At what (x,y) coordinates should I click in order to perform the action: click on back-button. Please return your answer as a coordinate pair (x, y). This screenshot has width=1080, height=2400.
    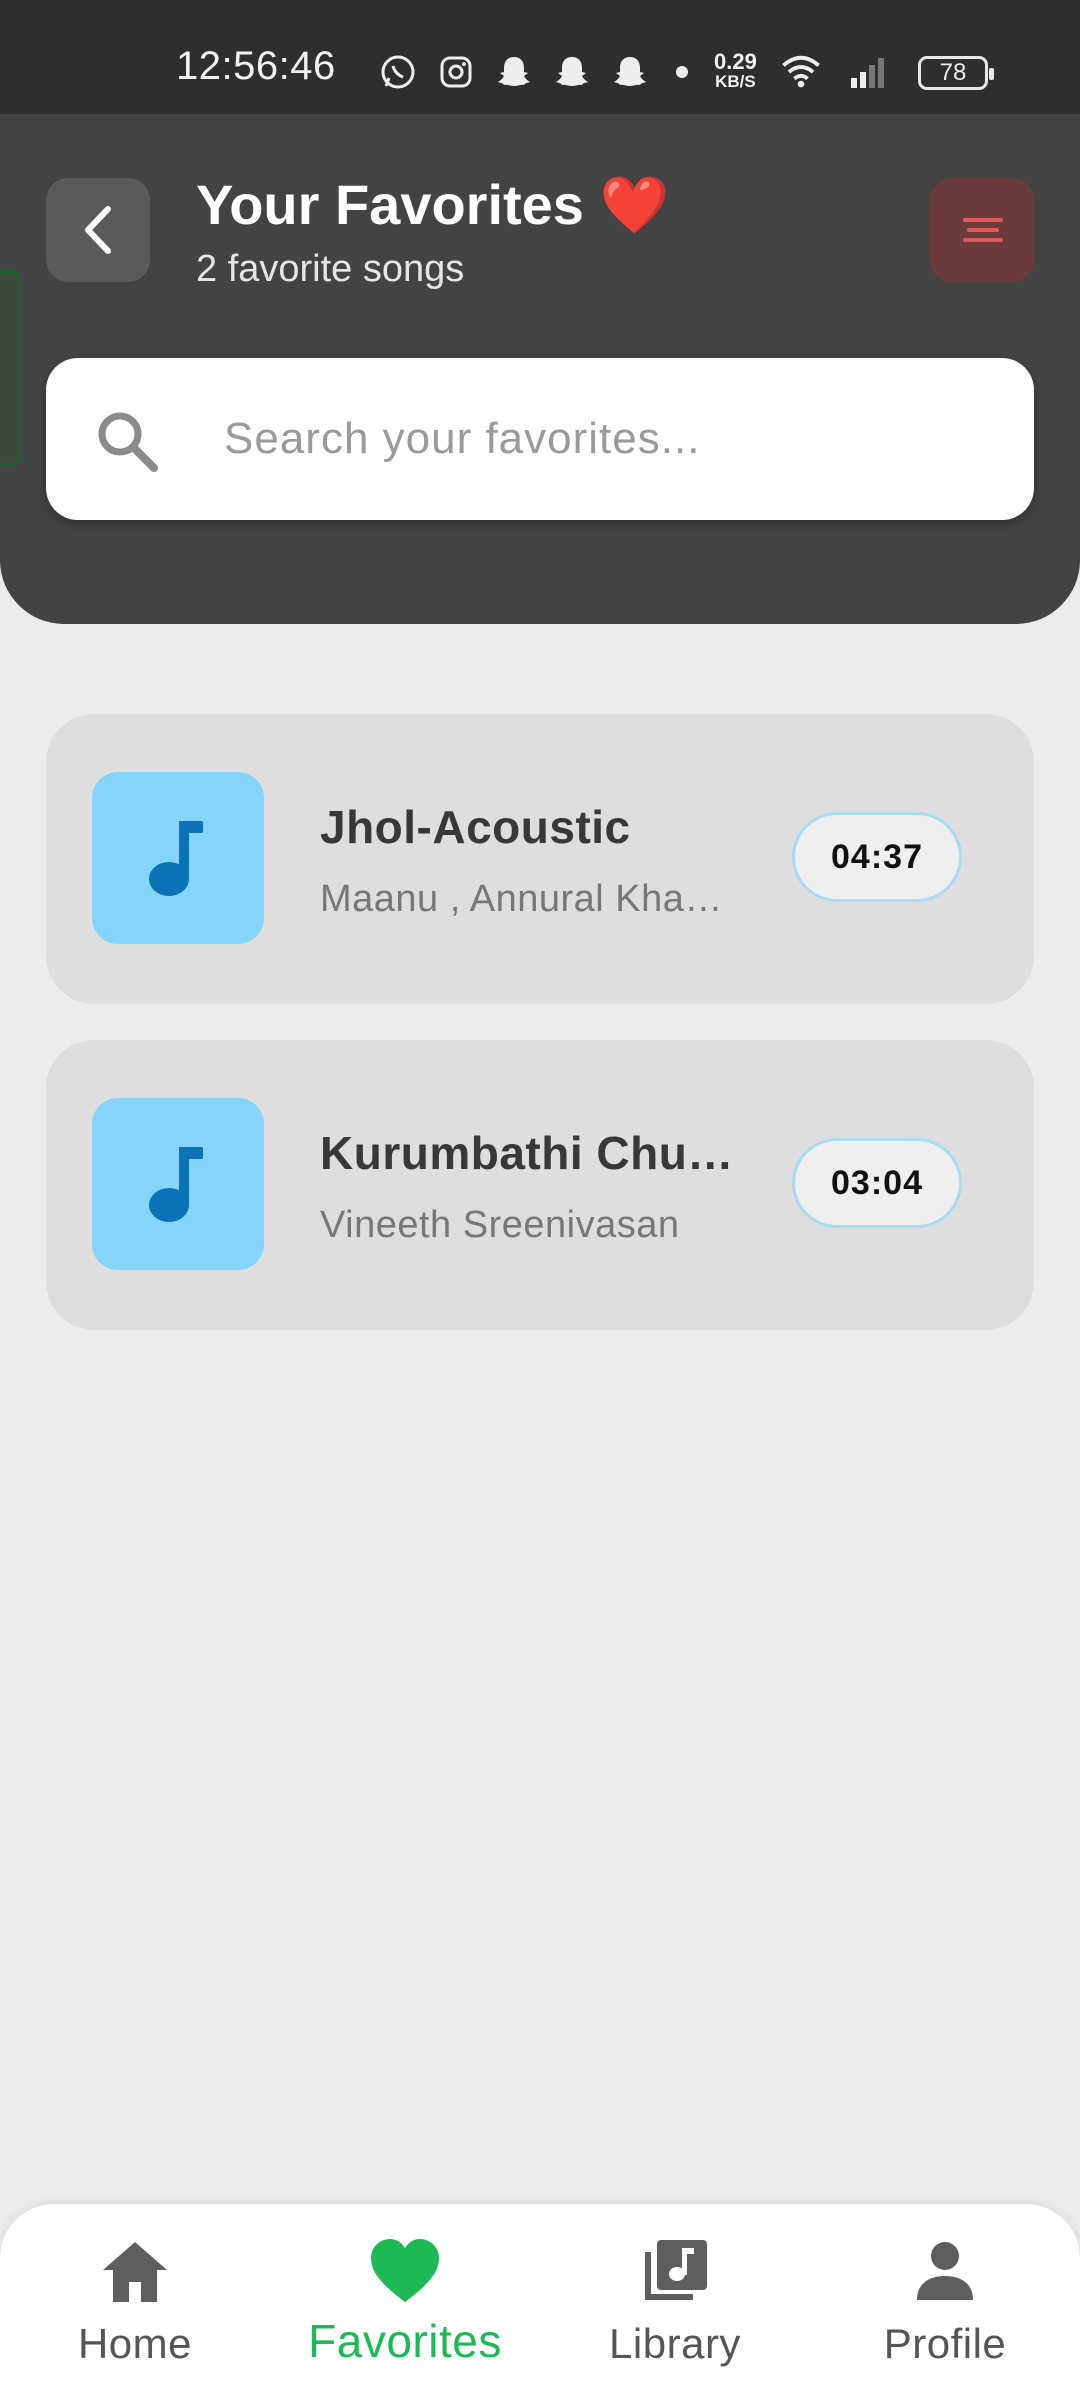
    Looking at the image, I should click on (98, 230).